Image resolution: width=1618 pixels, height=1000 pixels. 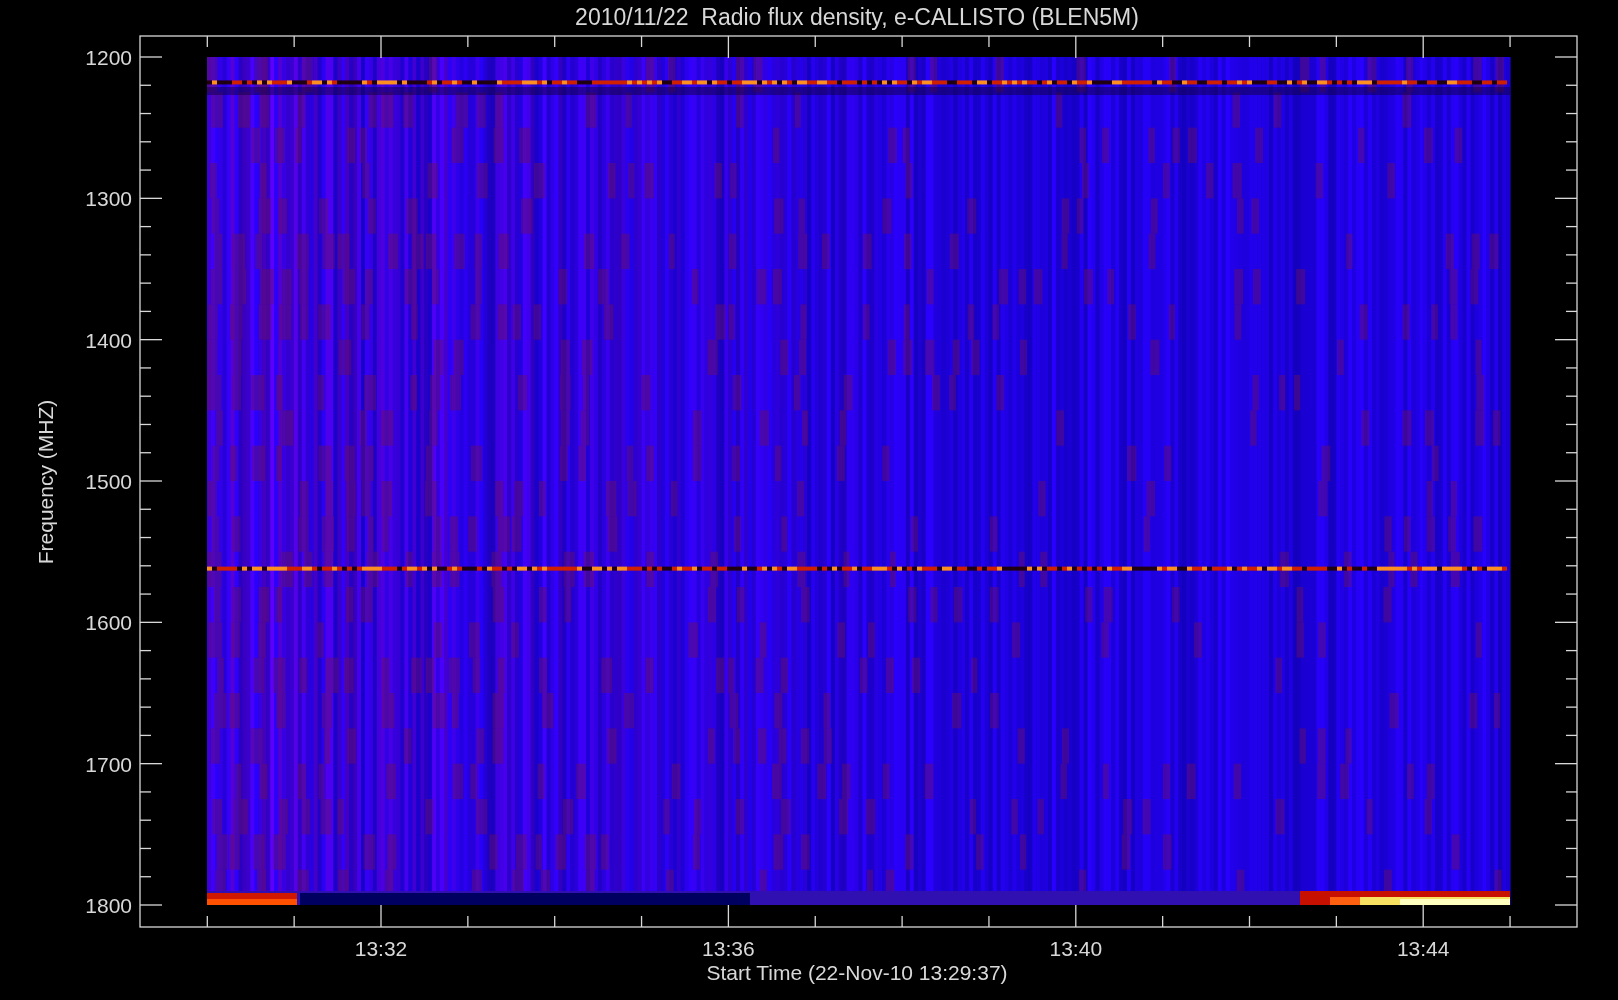 I want to click on tick-label: 13:36, so click(x=728, y=948).